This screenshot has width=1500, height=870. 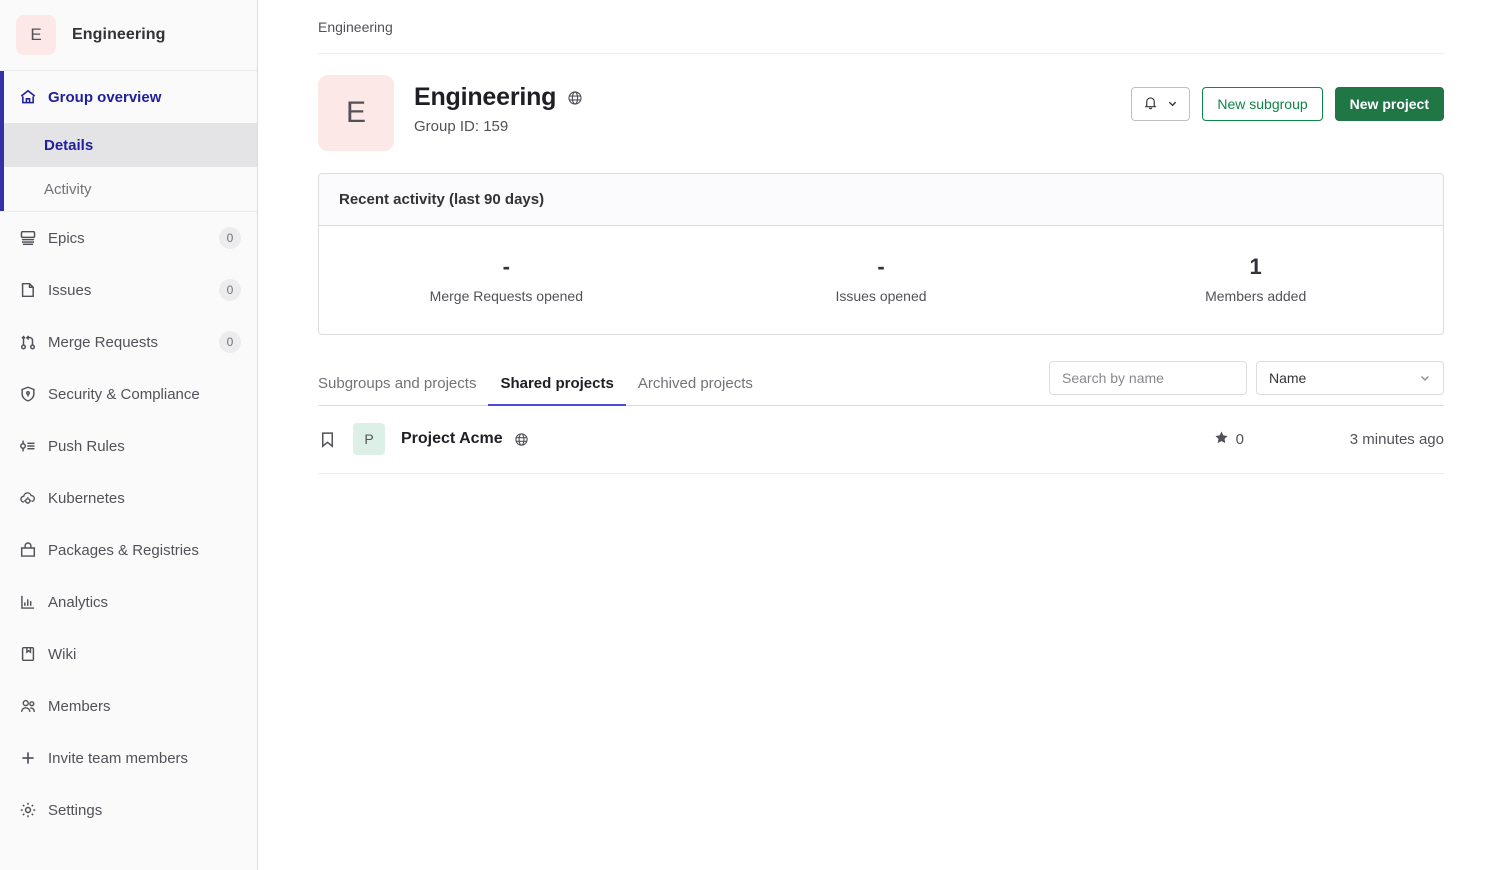 What do you see at coordinates (28, 446) in the screenshot?
I see `push-rules-icon` at bounding box center [28, 446].